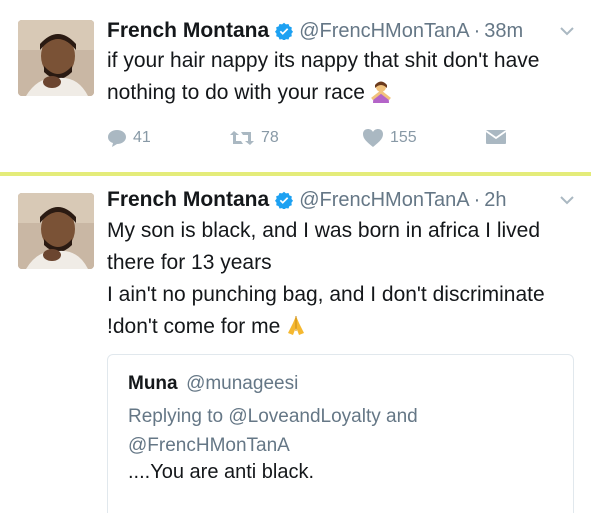 The image size is (591, 513). I want to click on person-gesturing-no-emoji-icon, so click(381, 96).